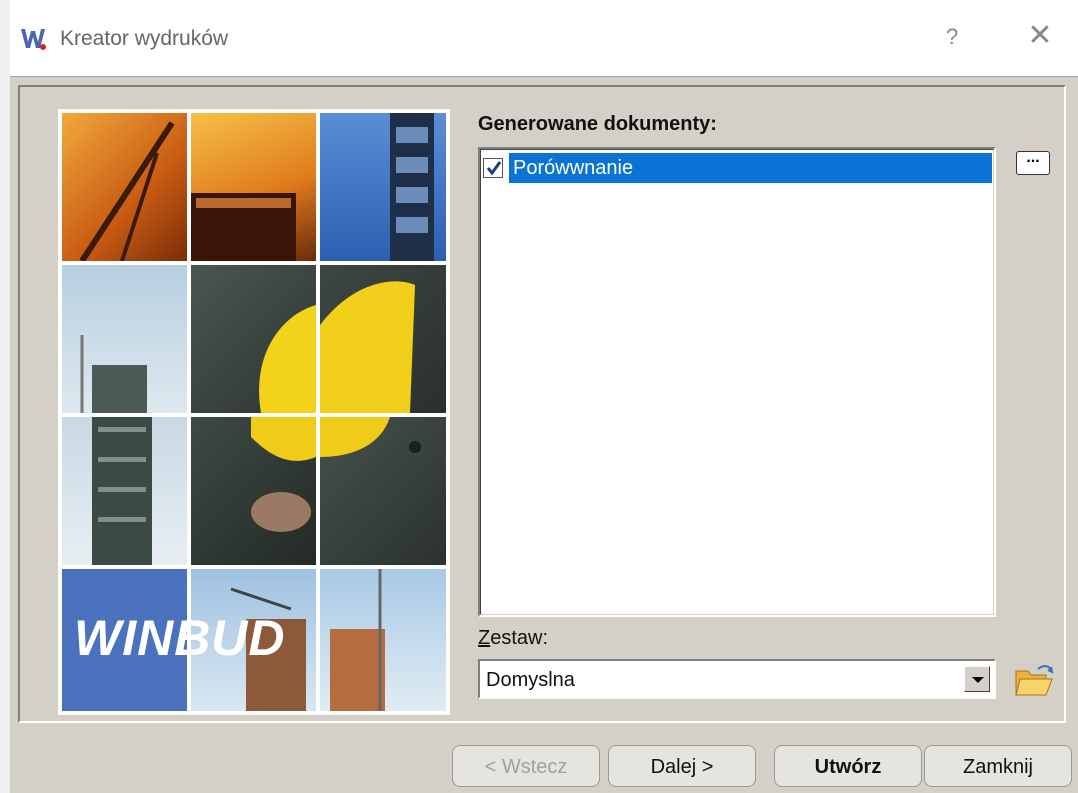 Image resolution: width=1078 pixels, height=793 pixels. What do you see at coordinates (1034, 681) in the screenshot?
I see `open-folder-icon` at bounding box center [1034, 681].